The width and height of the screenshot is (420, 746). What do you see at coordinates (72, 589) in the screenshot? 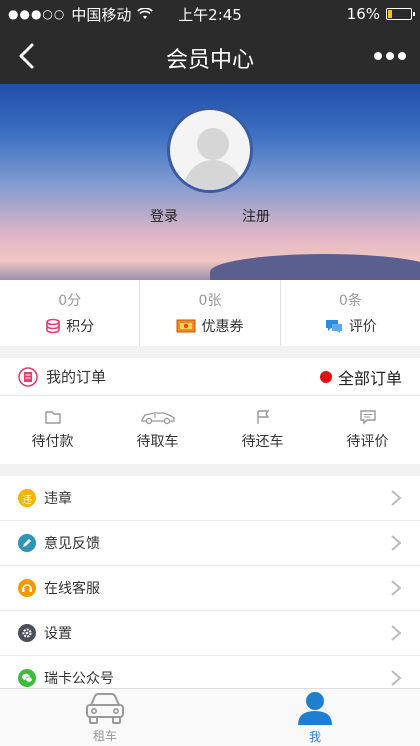
I see `customer-service-label: 在线客服` at bounding box center [72, 589].